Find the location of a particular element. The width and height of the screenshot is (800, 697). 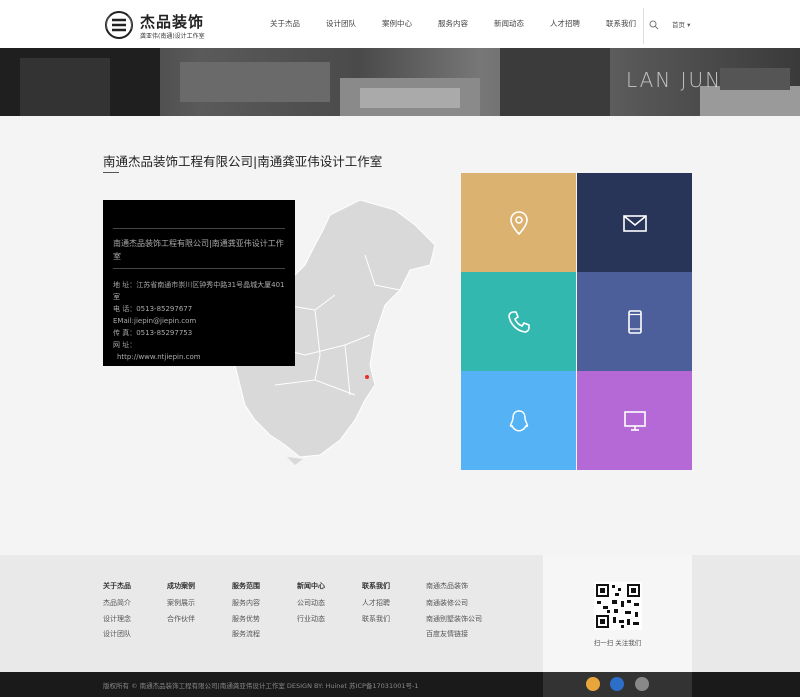

logo-icon is located at coordinates (119, 25).